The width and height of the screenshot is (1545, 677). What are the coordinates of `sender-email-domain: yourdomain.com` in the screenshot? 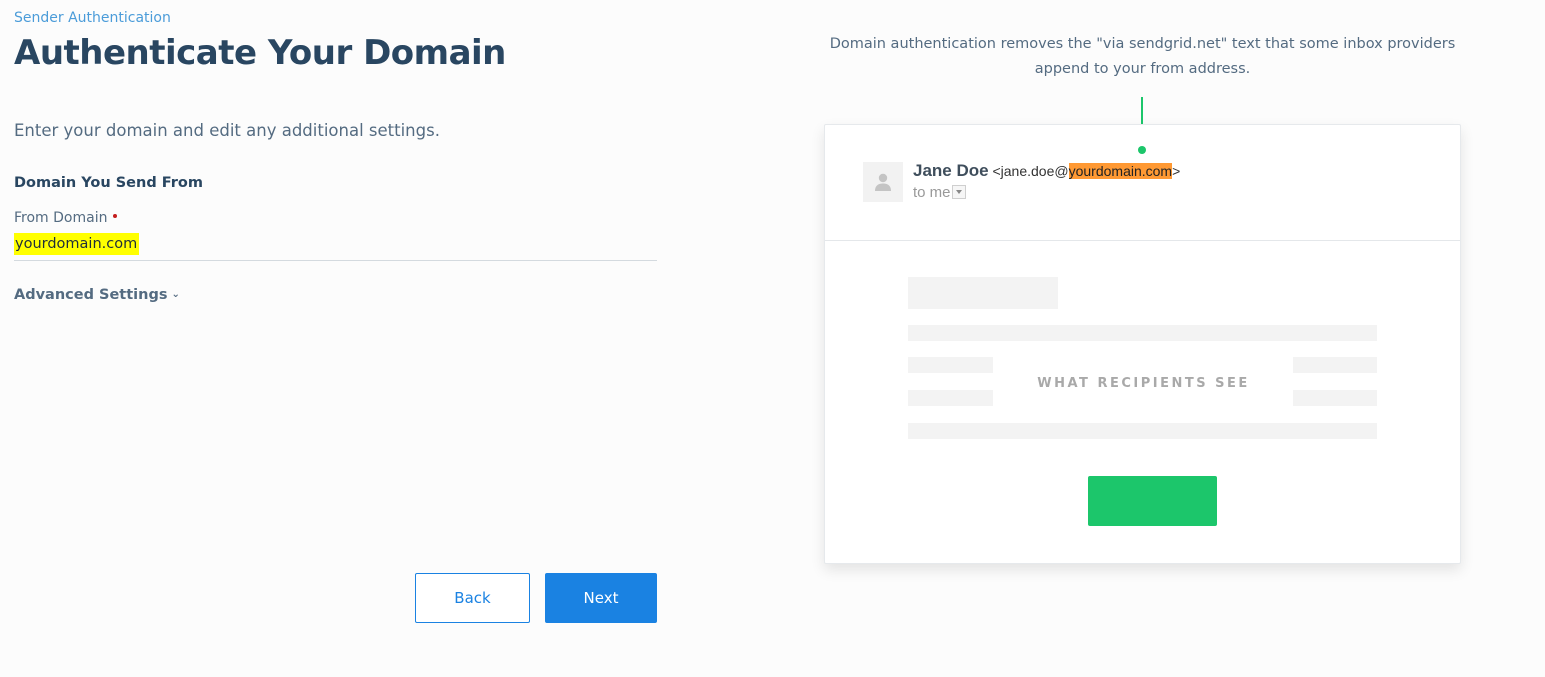 It's located at (1120, 171).